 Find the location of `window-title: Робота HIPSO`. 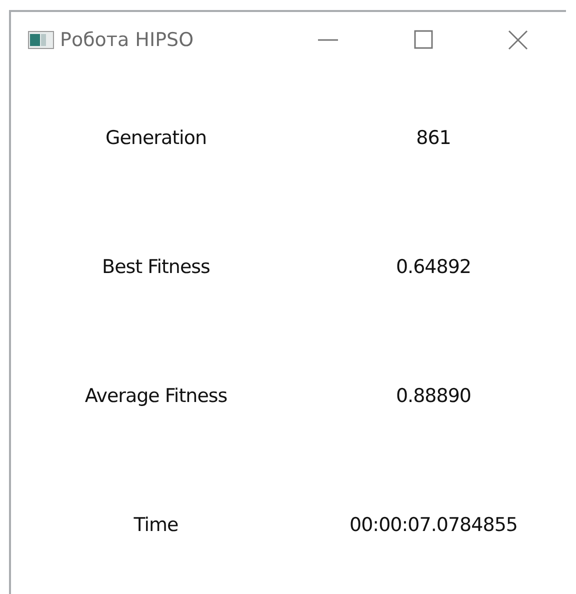

window-title: Робота HIPSO is located at coordinates (127, 40).